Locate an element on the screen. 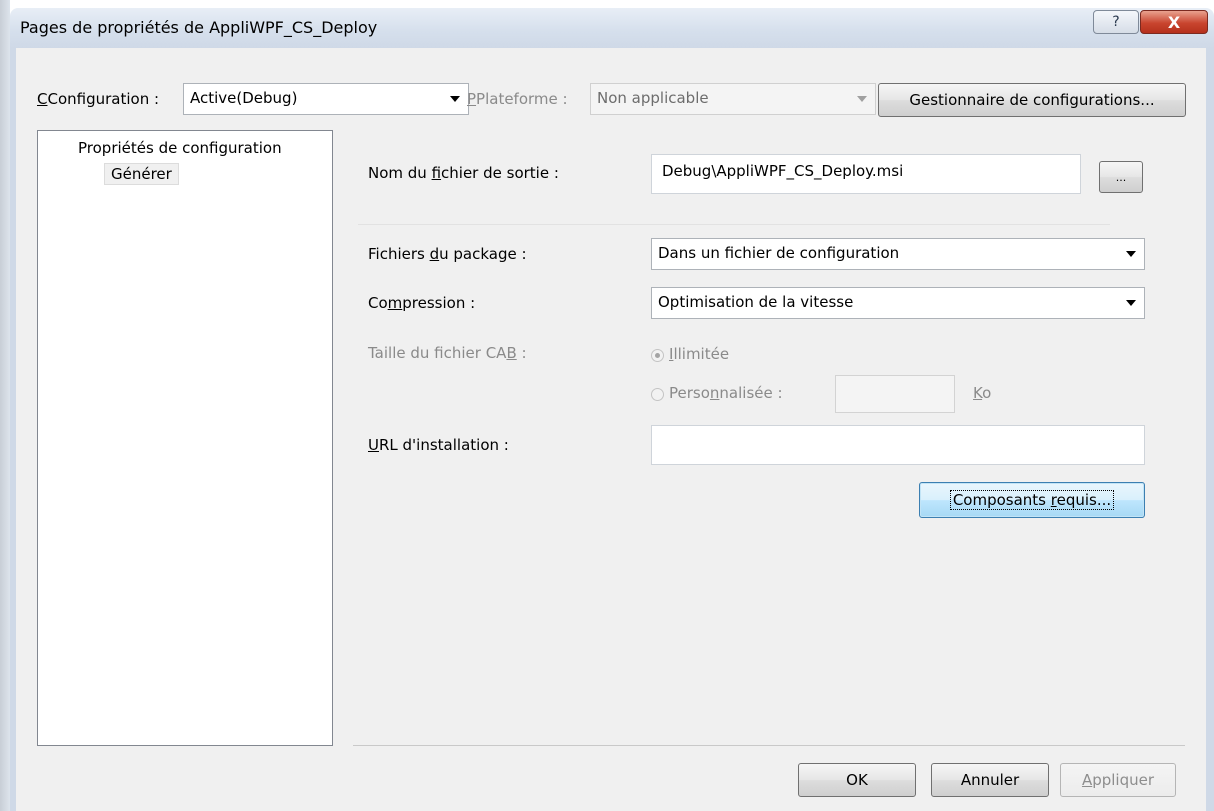 The image size is (1214, 811). help-icon: ? is located at coordinates (1116, 22).